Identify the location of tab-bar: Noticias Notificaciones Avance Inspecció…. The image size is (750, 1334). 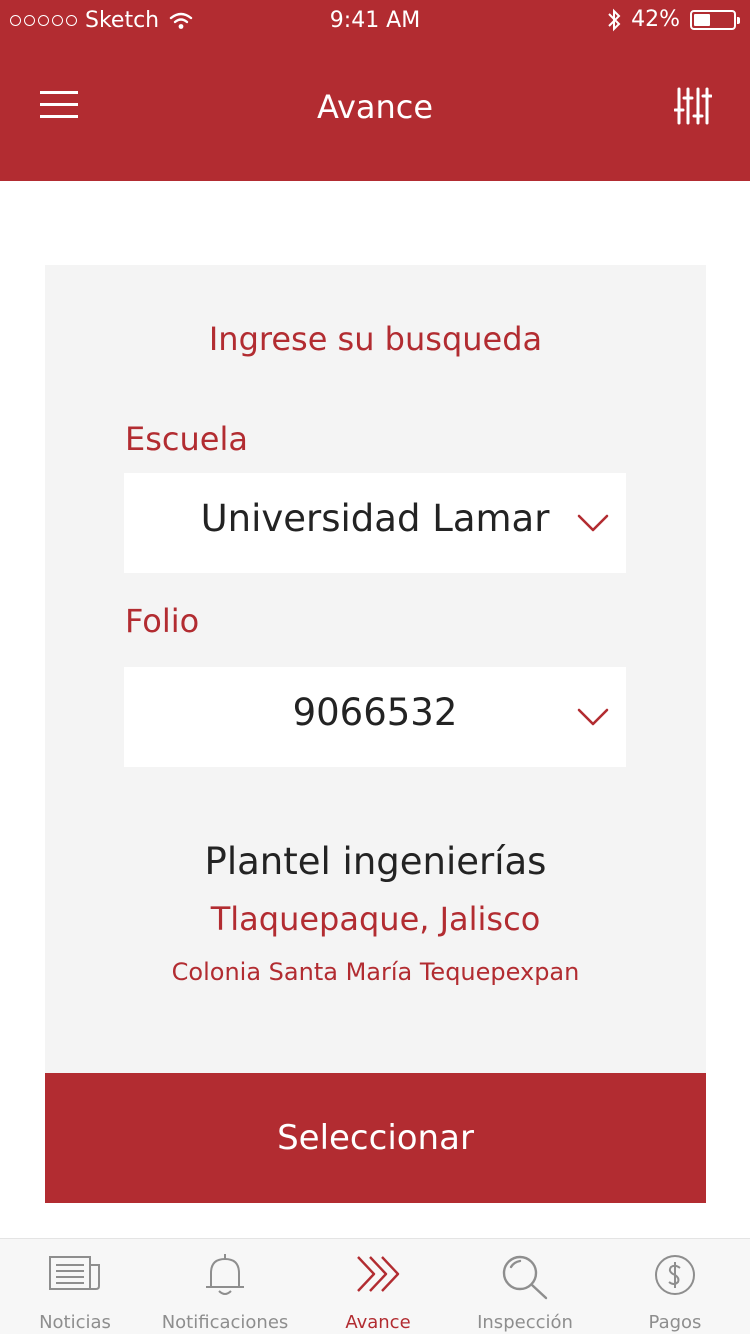
(375, 1286).